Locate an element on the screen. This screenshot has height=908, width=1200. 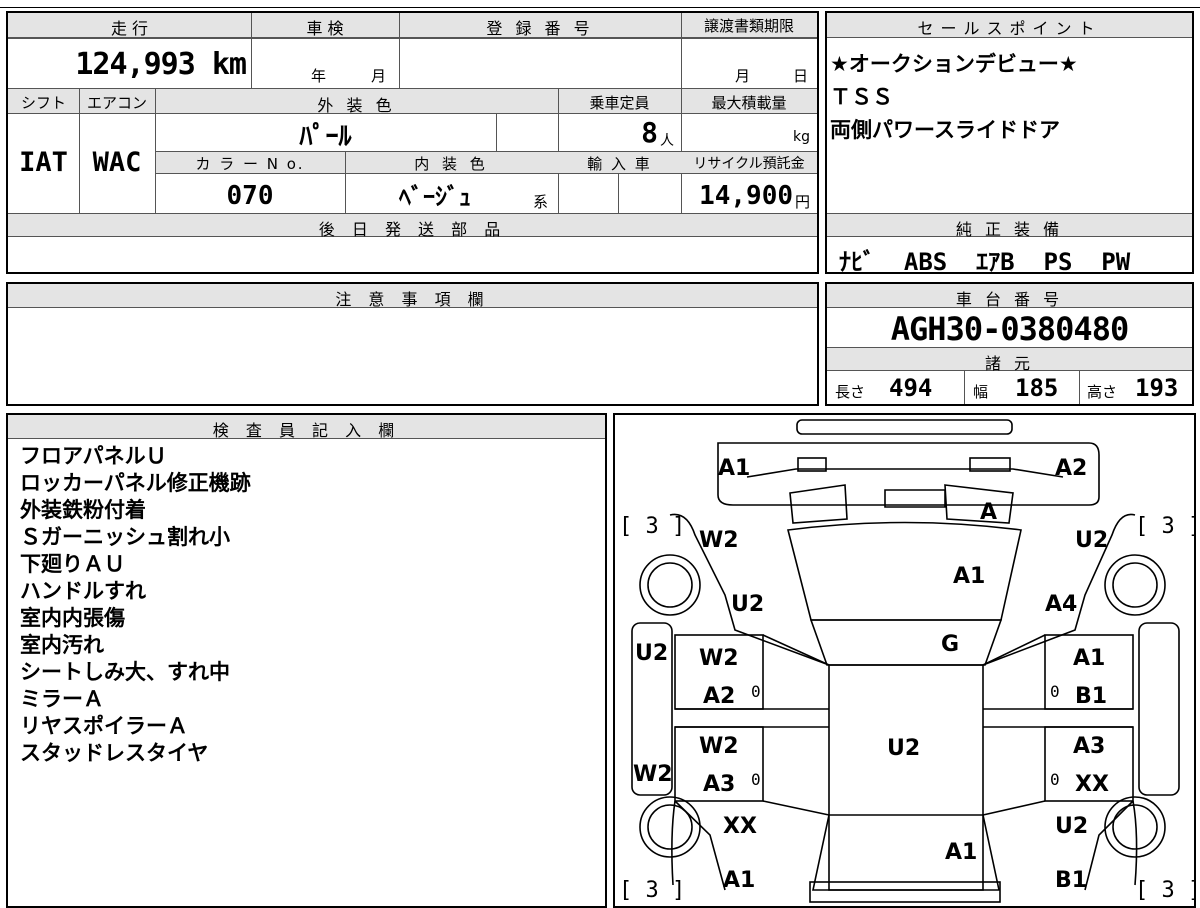
damage-left-rear-door-a: W2 is located at coordinates (719, 746).